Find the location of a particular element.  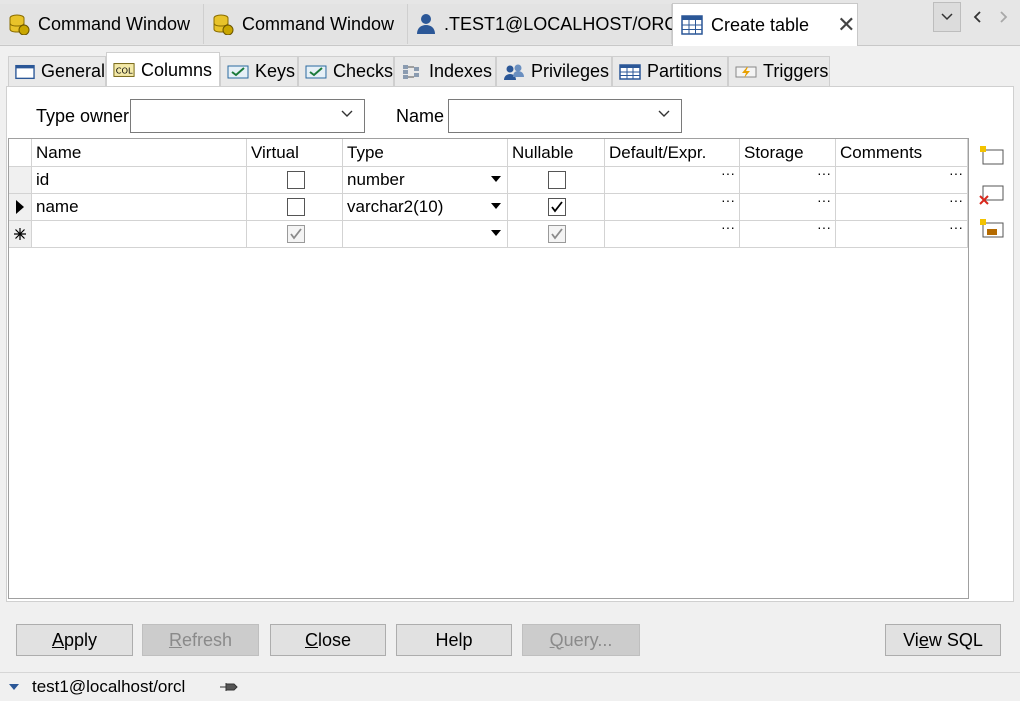

cell-type is located at coordinates (425, 234).